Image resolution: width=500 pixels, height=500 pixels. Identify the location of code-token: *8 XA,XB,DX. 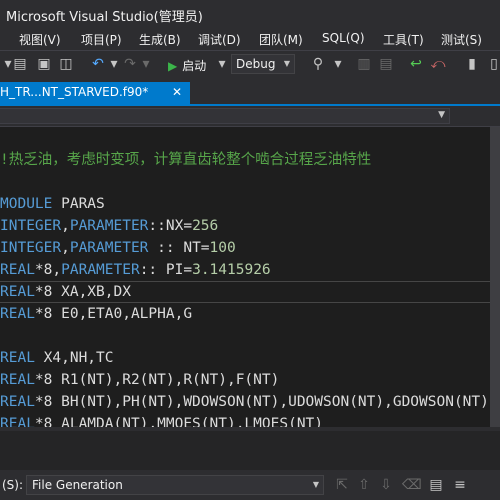
(82, 292).